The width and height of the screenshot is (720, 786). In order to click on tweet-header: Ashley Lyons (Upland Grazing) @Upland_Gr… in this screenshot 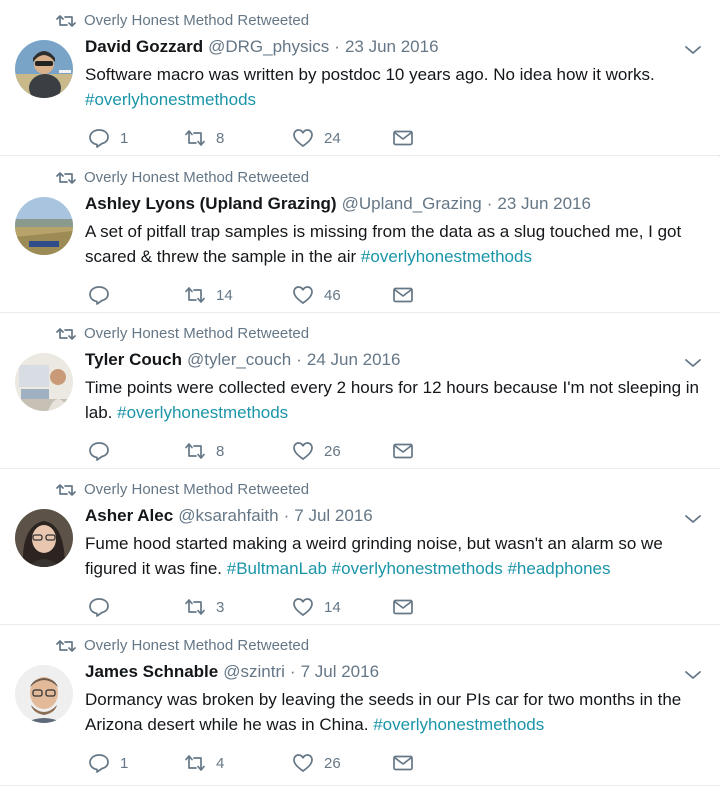, I will do `click(338, 204)`.